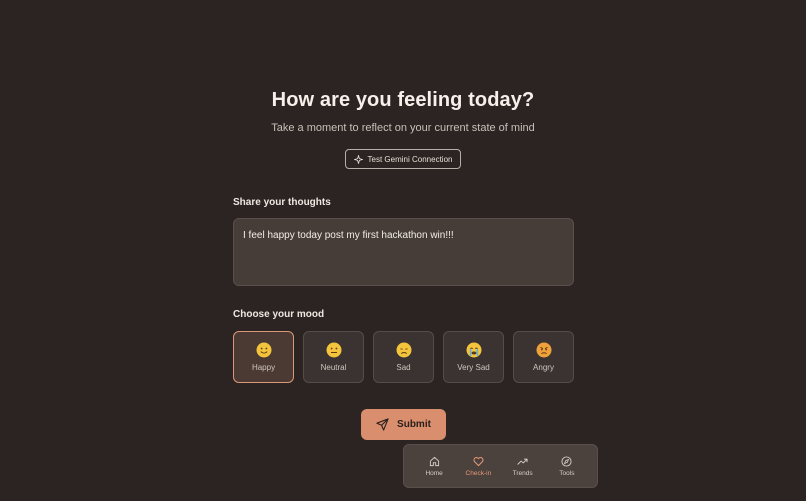  Describe the element at coordinates (403, 100) in the screenshot. I see `page-title: How are you feeling today?` at that location.